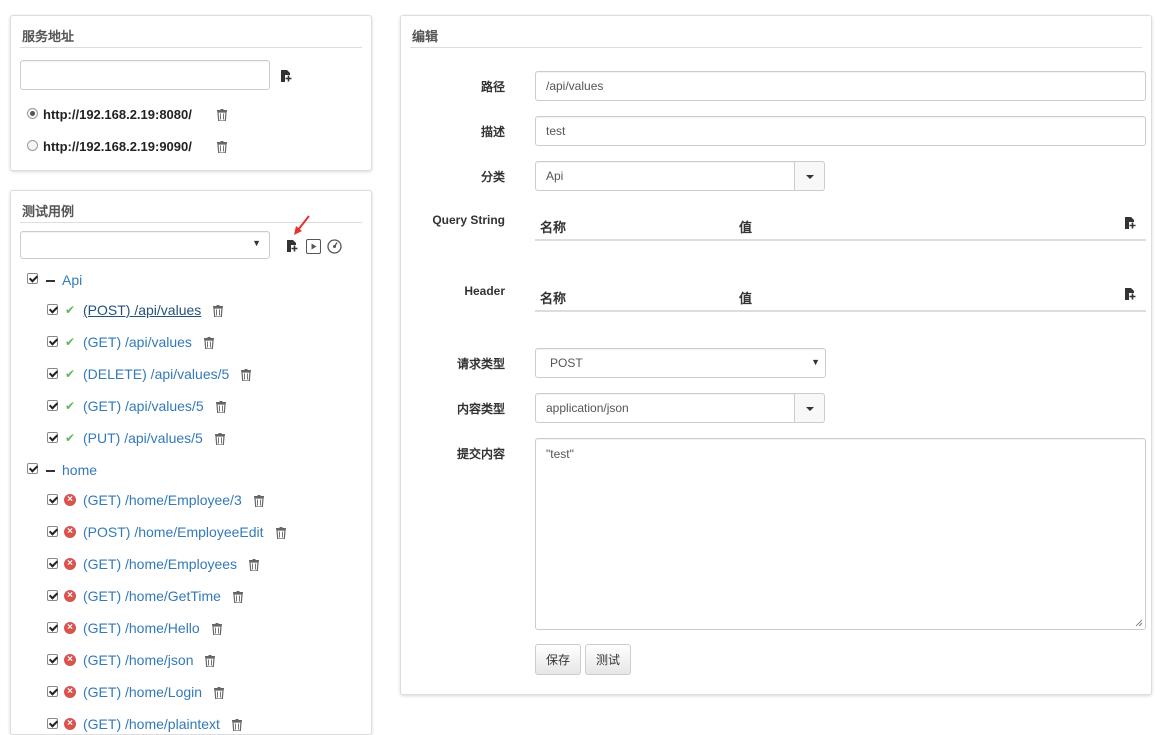 This screenshot has height=735, width=1166. I want to click on group-checkbox-api, so click(32, 278).